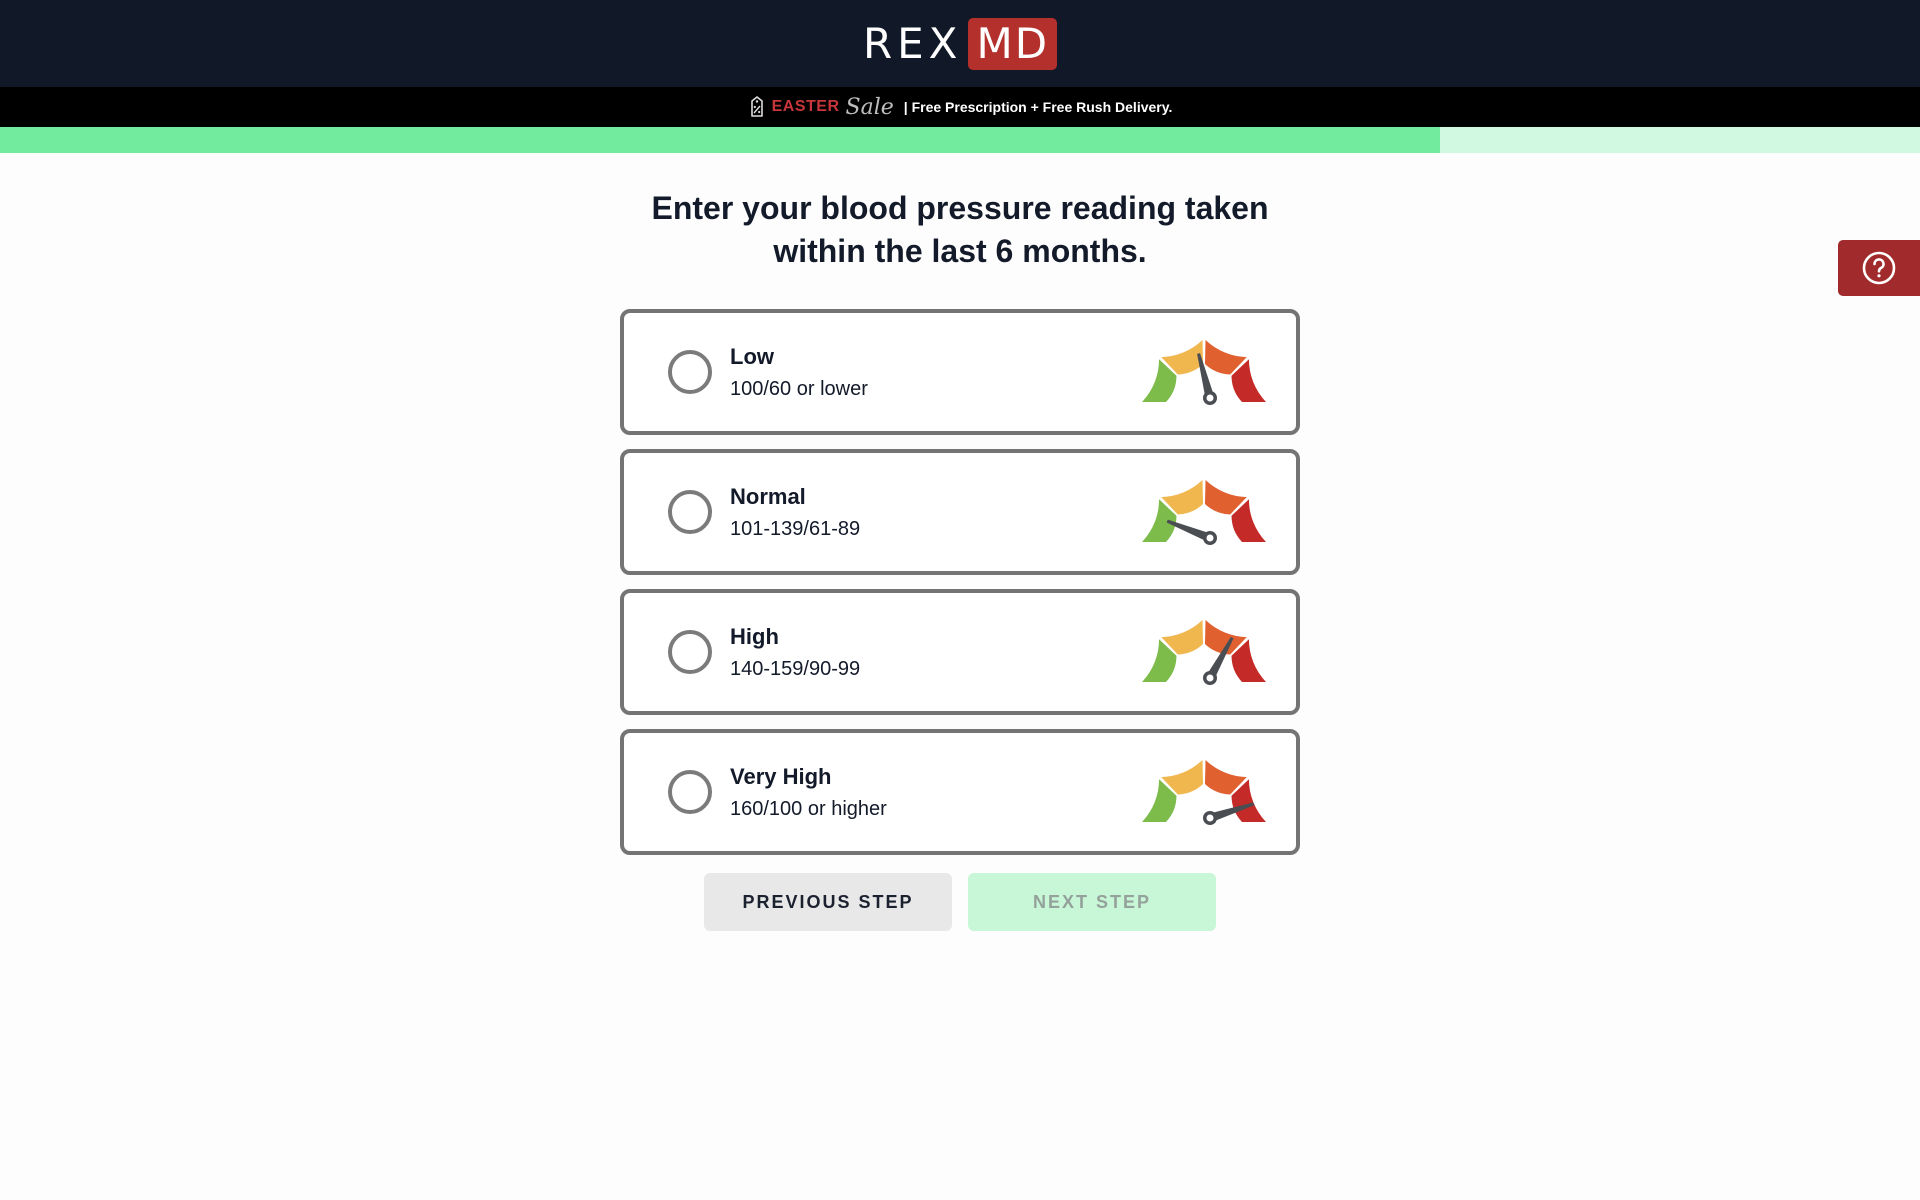 Image resolution: width=1920 pixels, height=1200 pixels. I want to click on gauge-low-icon, so click(1204, 372).